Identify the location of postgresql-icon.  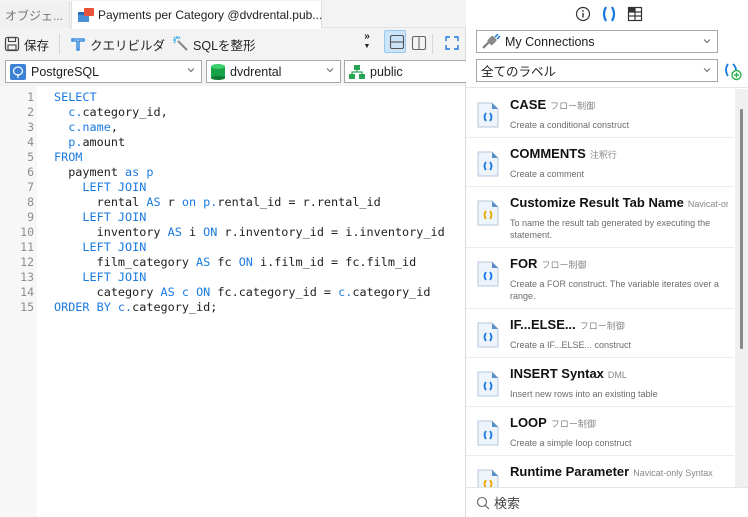
(18, 71).